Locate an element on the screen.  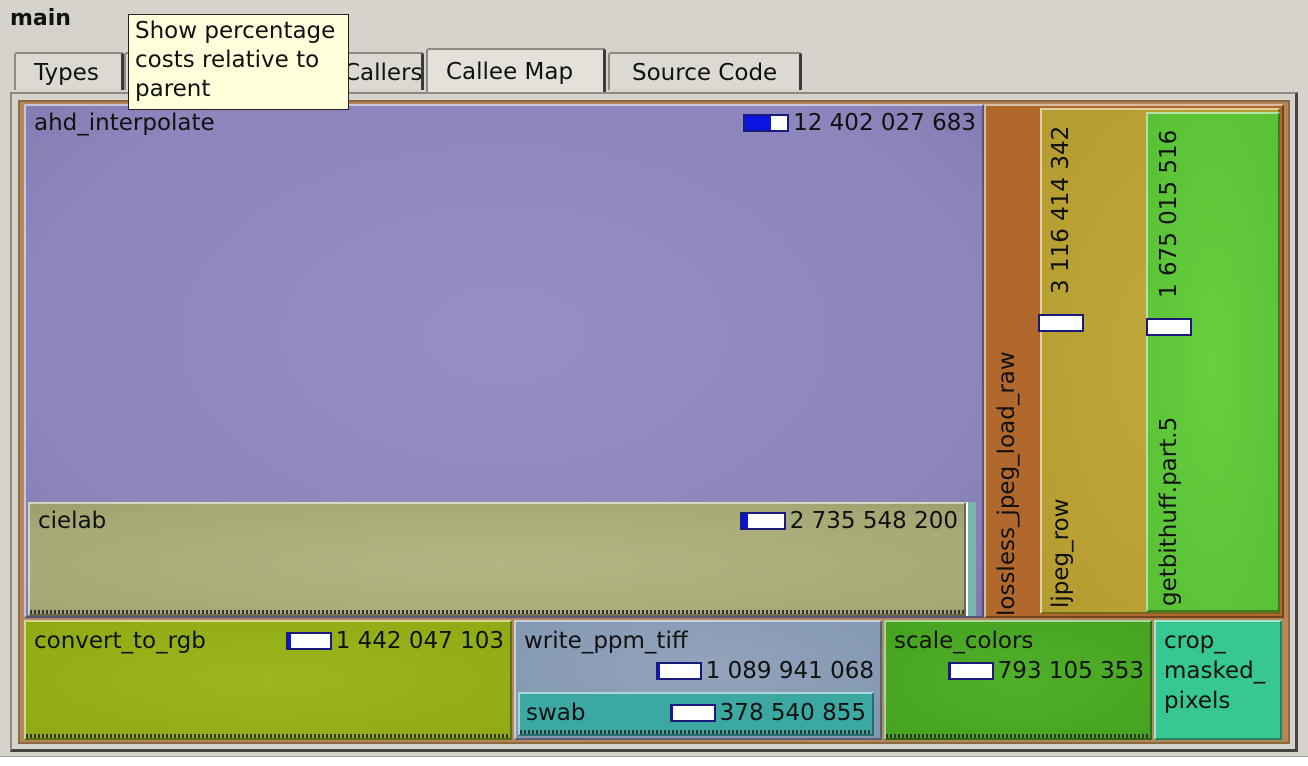
cell-name-scale-colors: scale_colors is located at coordinates (964, 641).